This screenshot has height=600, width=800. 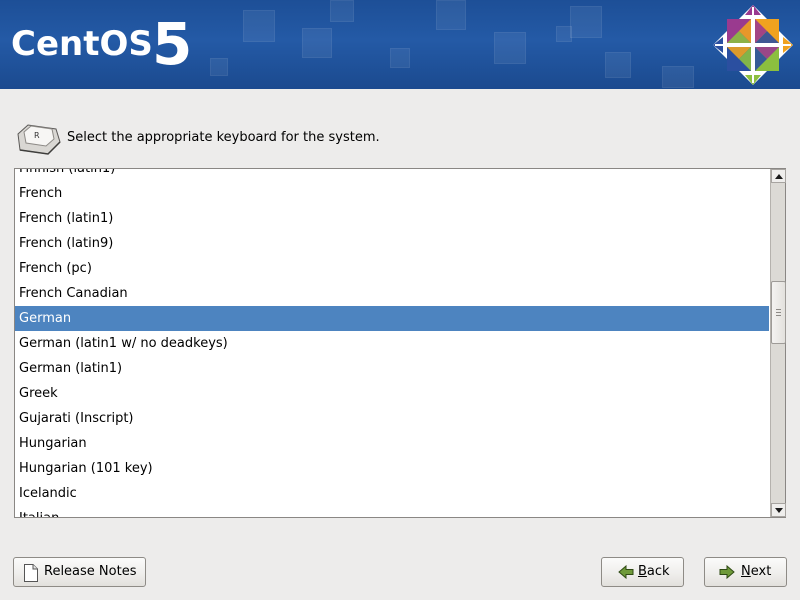 I want to click on list-item: French (latin1), so click(x=392, y=218).